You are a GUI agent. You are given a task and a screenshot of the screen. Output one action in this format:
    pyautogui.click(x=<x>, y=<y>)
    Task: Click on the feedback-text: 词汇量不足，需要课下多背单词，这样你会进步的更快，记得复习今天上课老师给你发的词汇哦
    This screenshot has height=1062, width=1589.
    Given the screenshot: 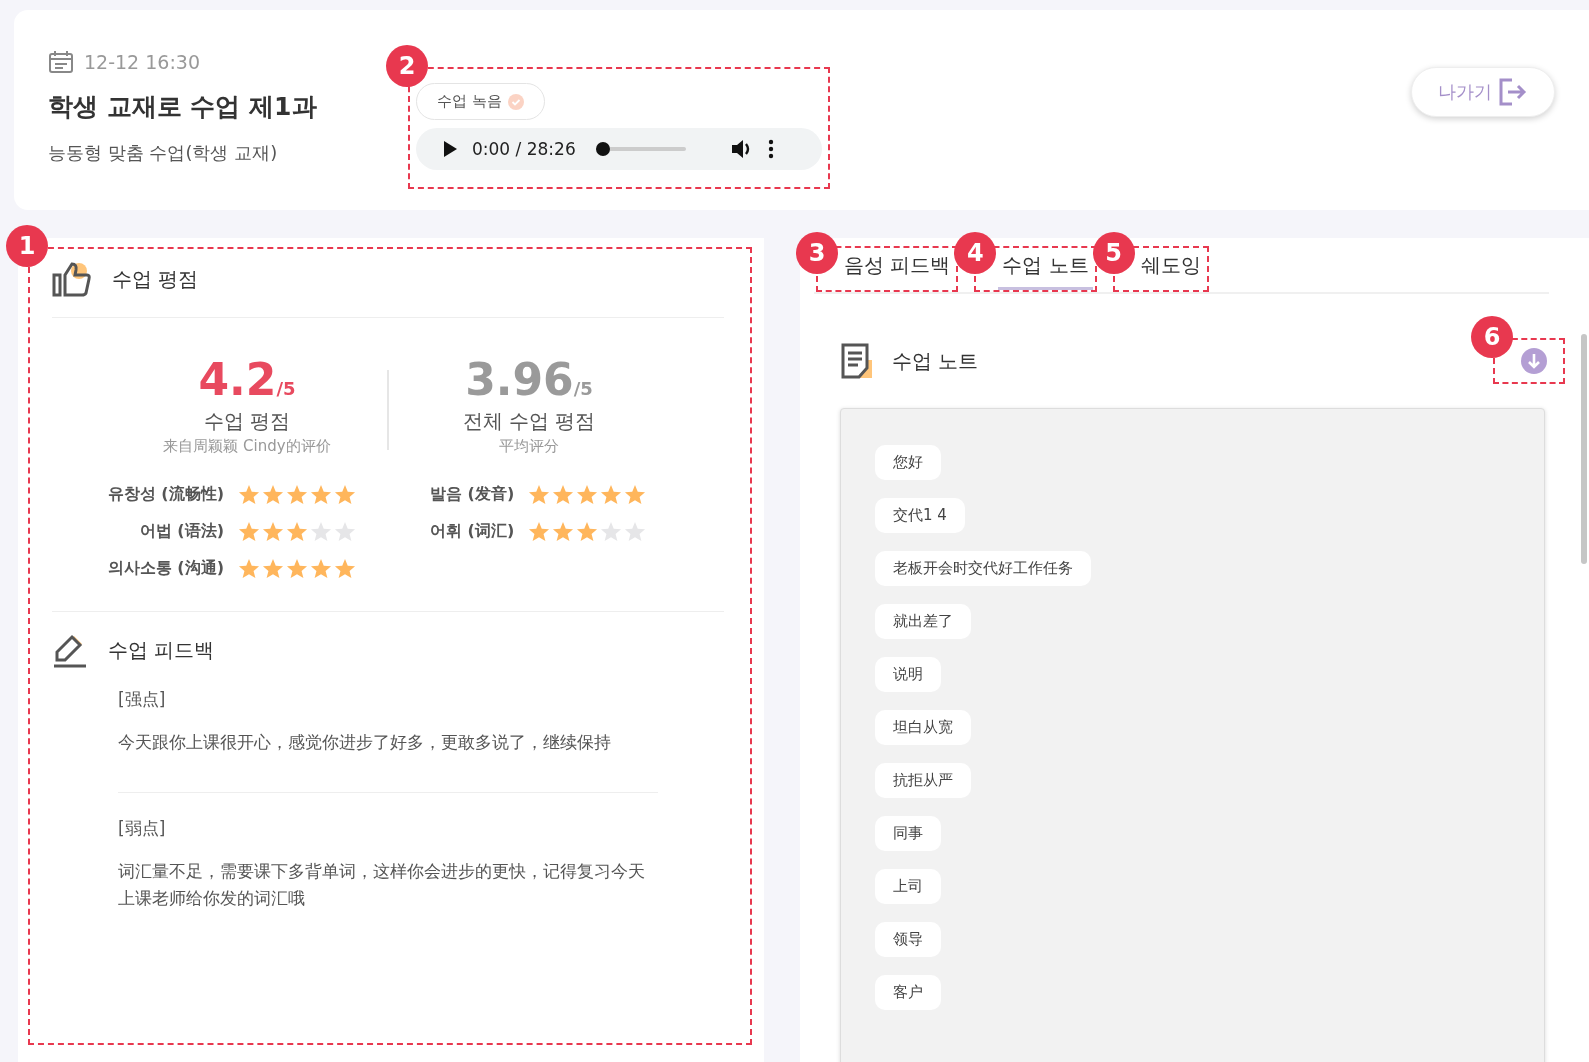 What is the action you would take?
    pyautogui.click(x=382, y=885)
    